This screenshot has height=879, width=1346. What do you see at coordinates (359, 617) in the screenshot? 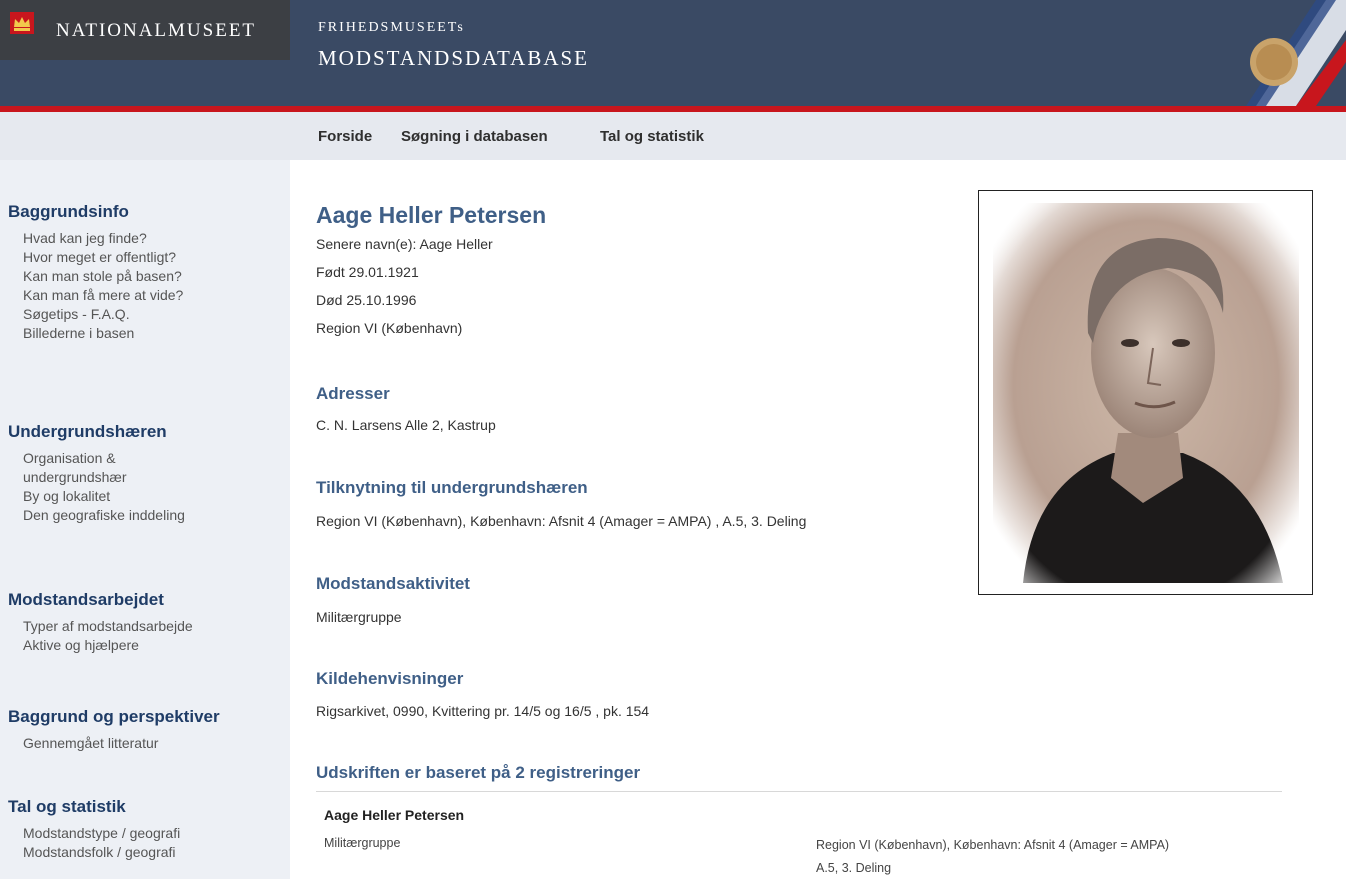
I see `activity-text: Militærgruppe` at bounding box center [359, 617].